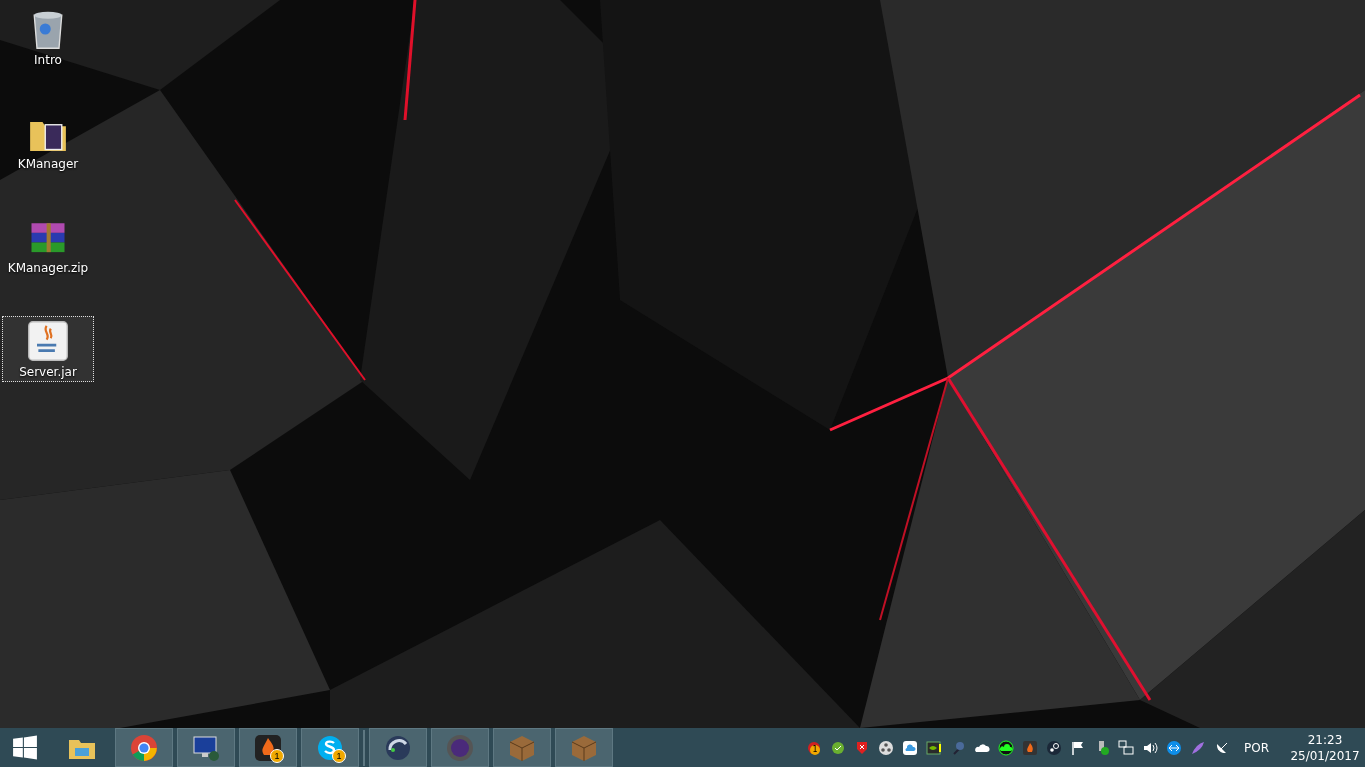  Describe the element at coordinates (1173, 747) in the screenshot. I see `arrows-icon` at that location.